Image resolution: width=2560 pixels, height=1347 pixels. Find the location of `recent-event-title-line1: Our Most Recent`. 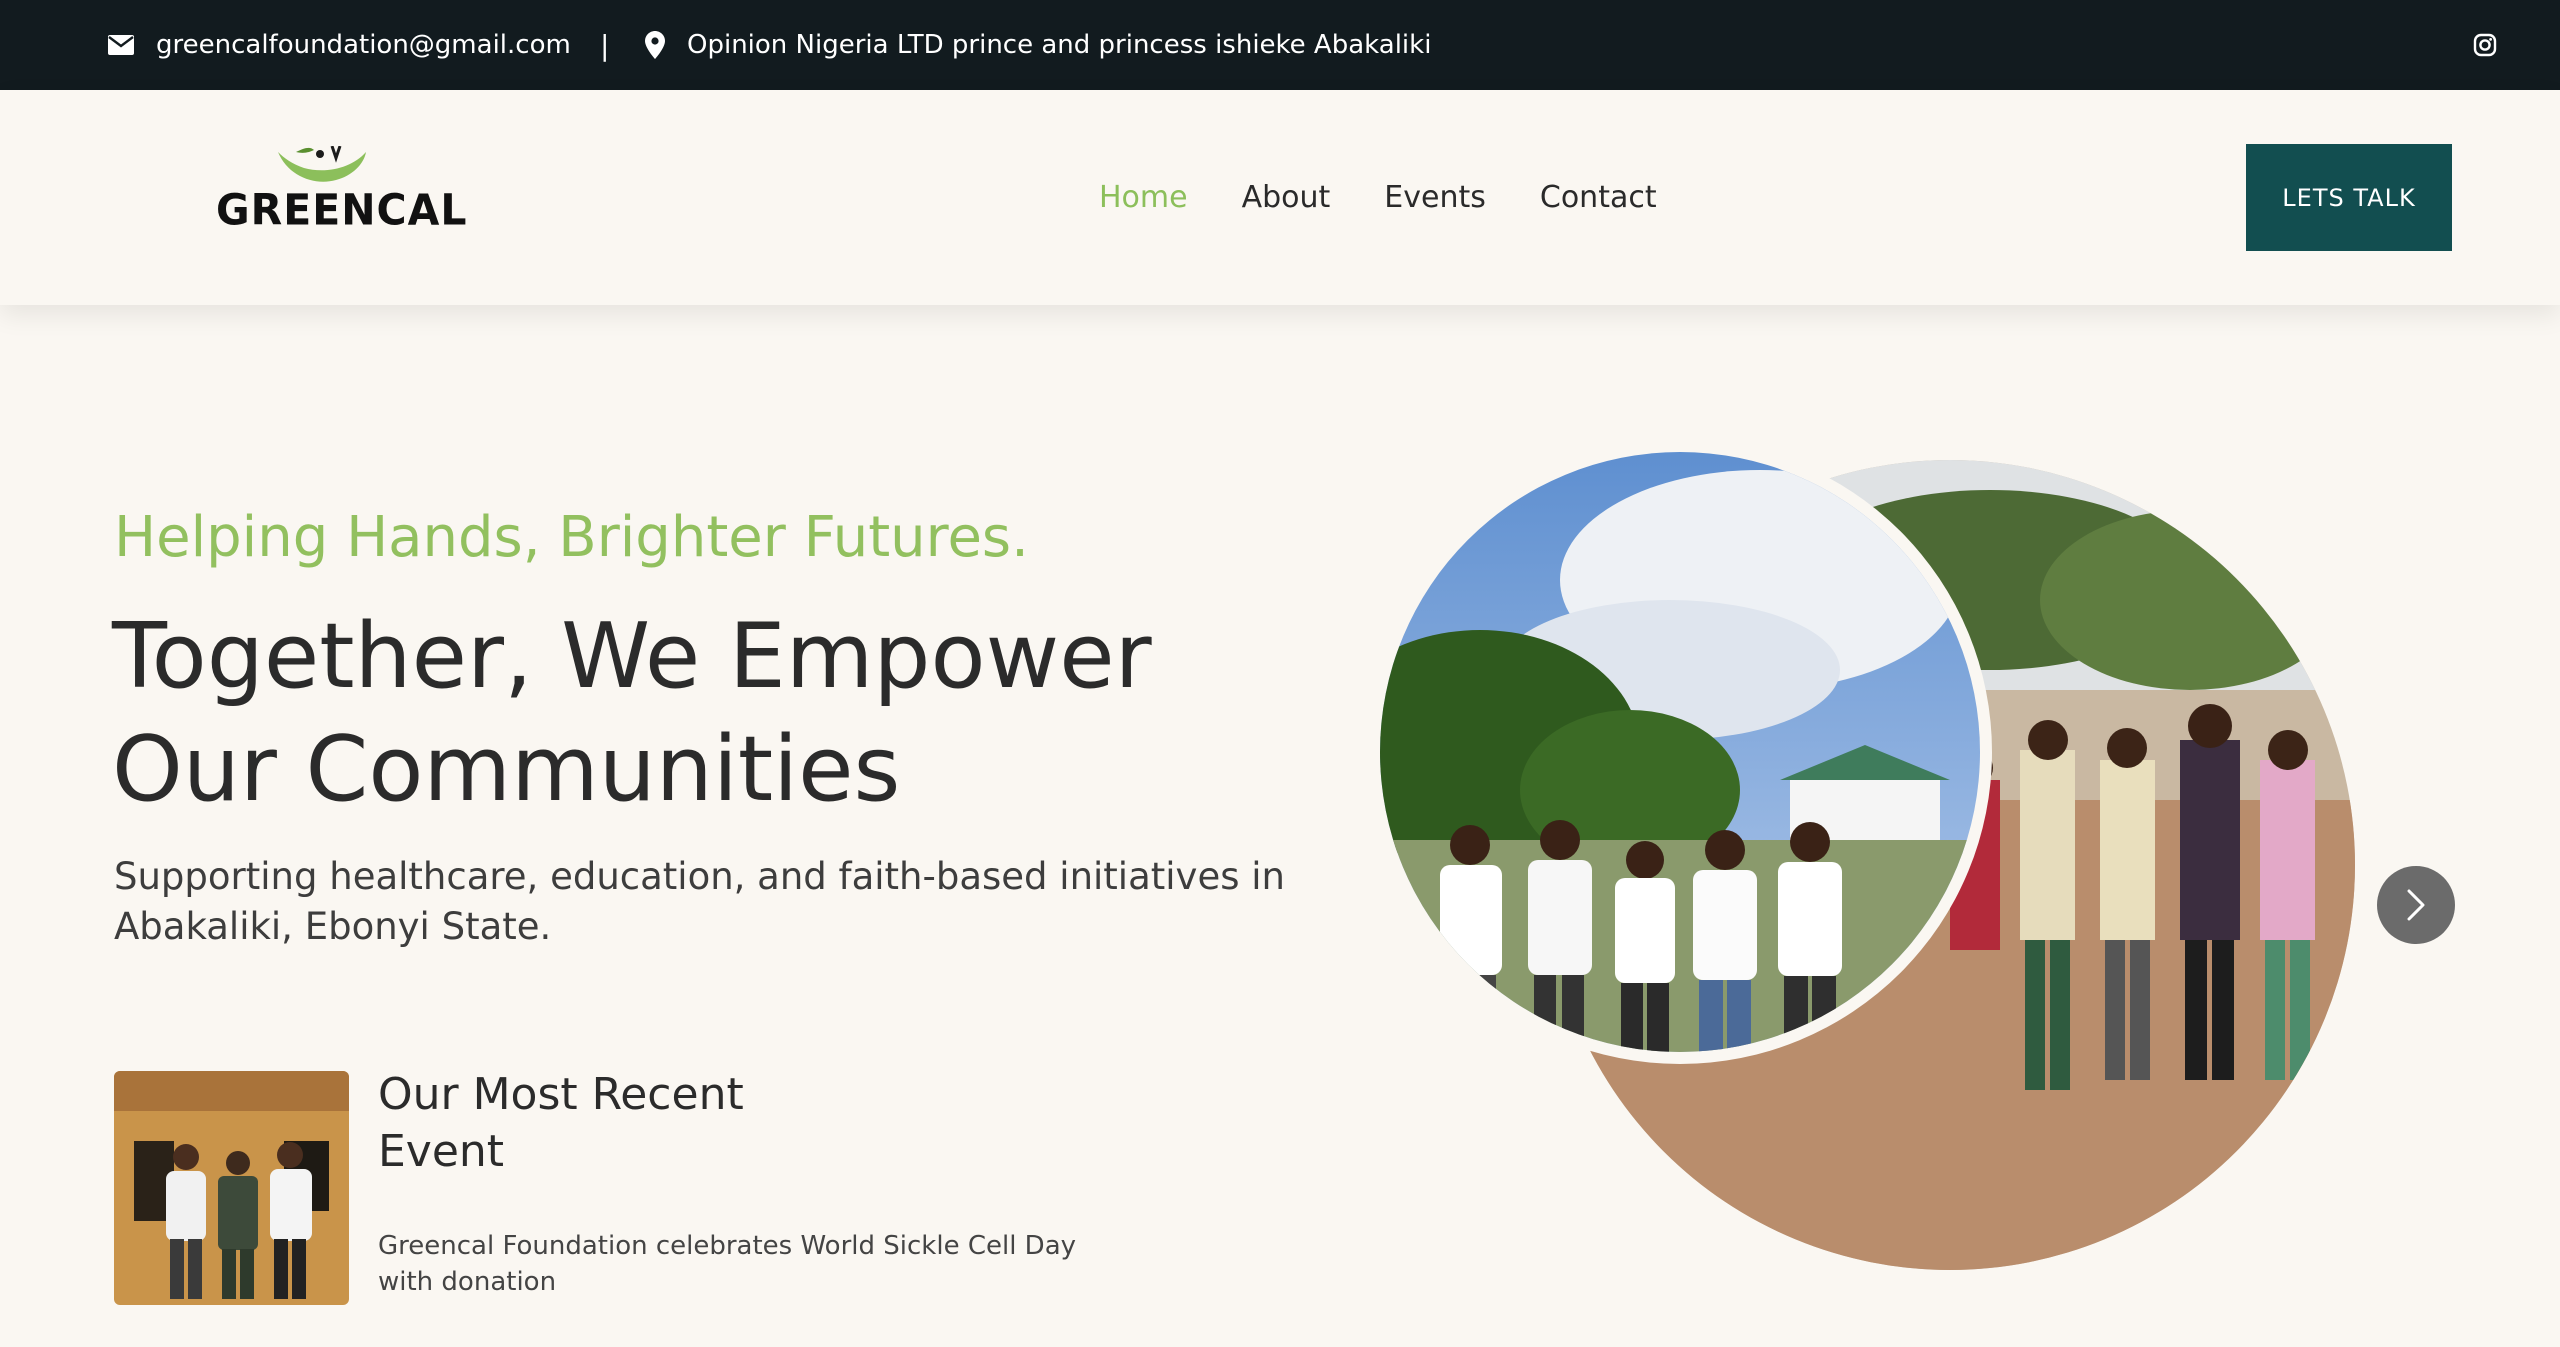

recent-event-title-line1: Our Most Recent is located at coordinates (561, 1094).